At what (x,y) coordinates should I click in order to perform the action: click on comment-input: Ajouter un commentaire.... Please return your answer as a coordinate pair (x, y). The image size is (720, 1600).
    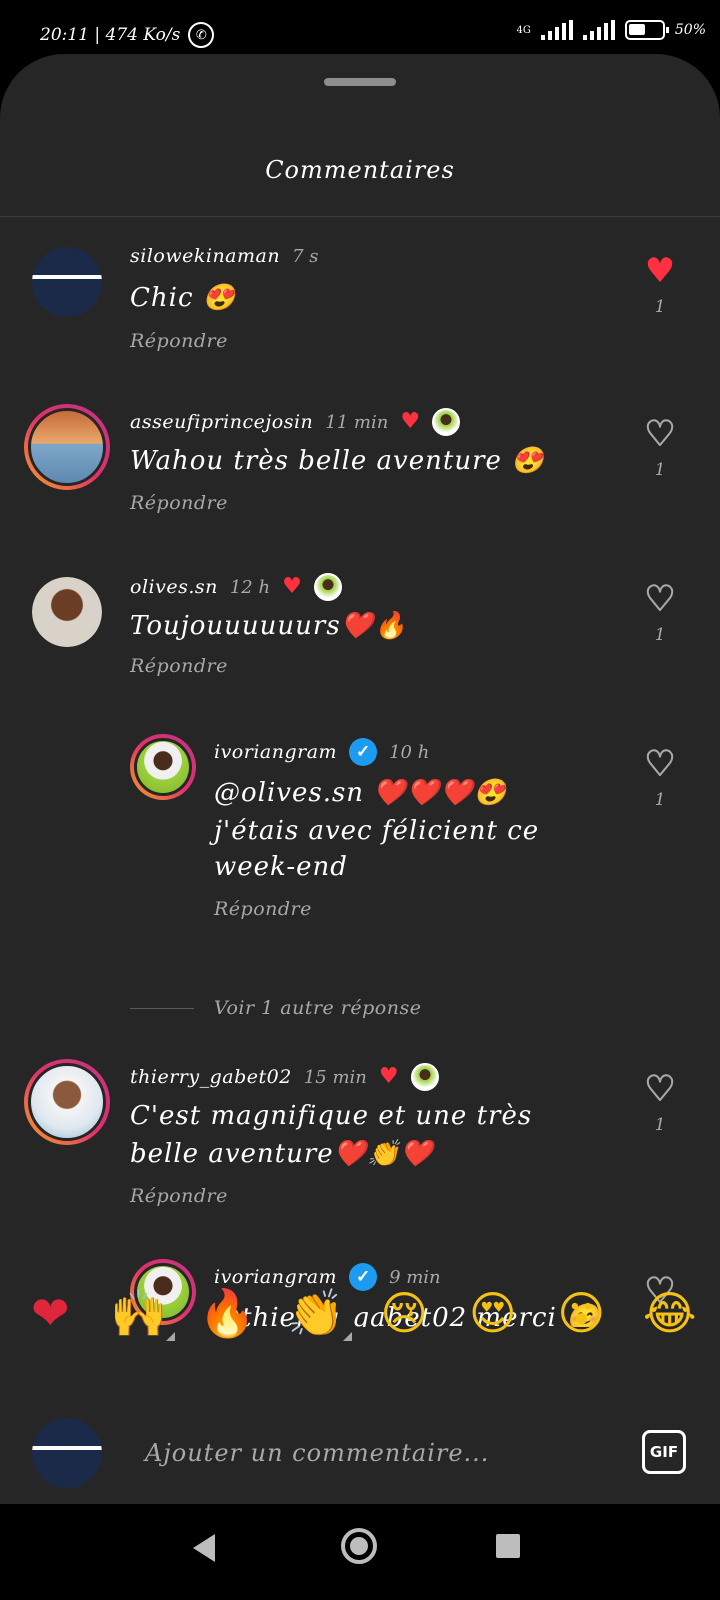
    Looking at the image, I should click on (317, 1453).